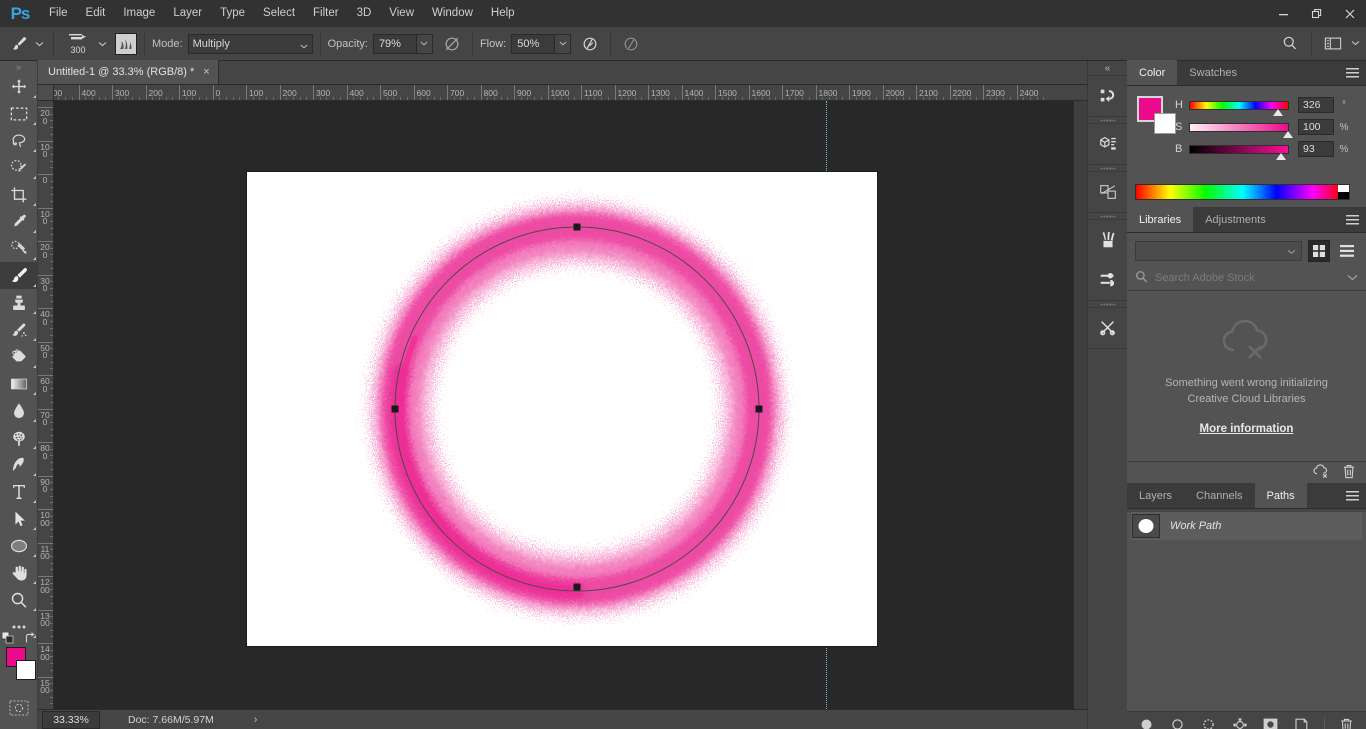  Describe the element at coordinates (631, 44) in the screenshot. I see `pressure-controls-size-icon` at that location.